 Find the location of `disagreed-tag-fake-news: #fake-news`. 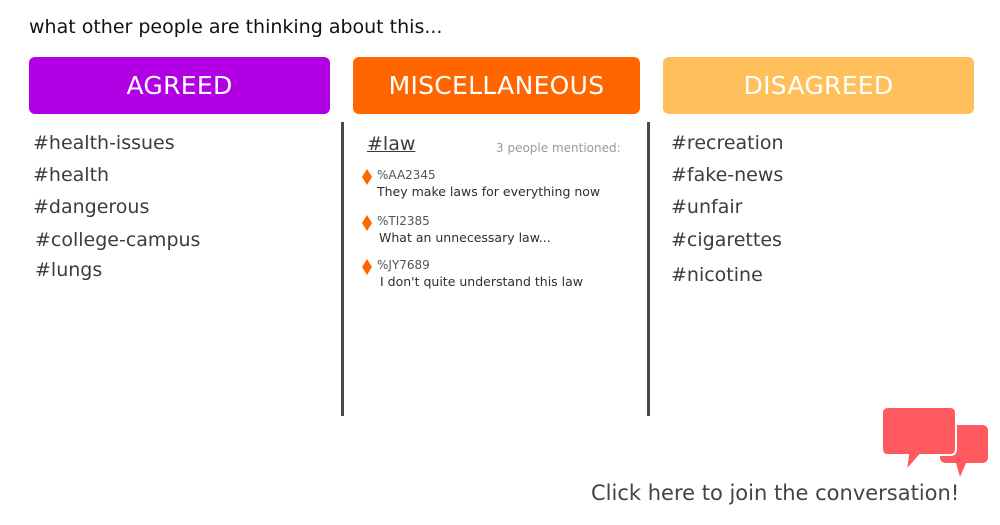

disagreed-tag-fake-news: #fake-news is located at coordinates (727, 175).